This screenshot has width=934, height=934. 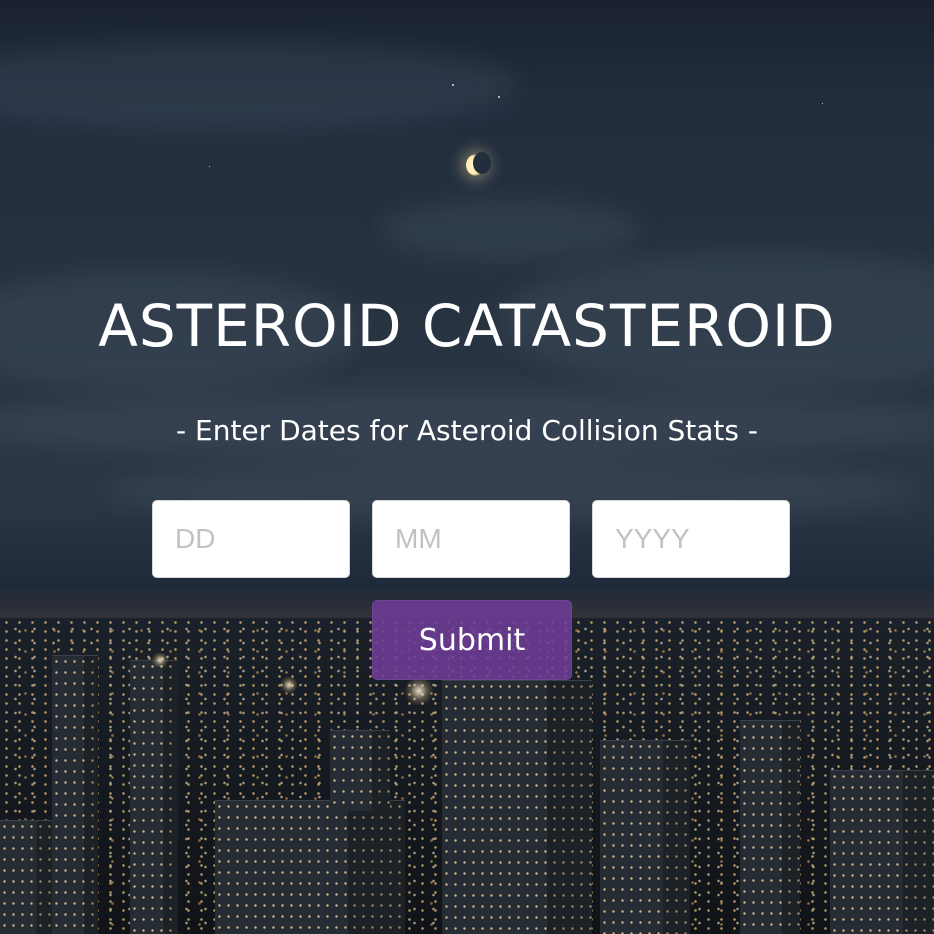 I want to click on day-input, so click(x=251, y=539).